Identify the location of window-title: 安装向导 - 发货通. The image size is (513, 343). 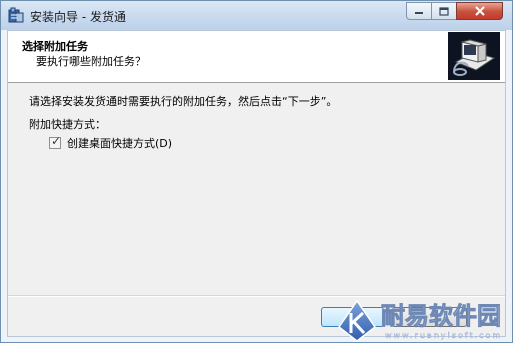
(78, 17).